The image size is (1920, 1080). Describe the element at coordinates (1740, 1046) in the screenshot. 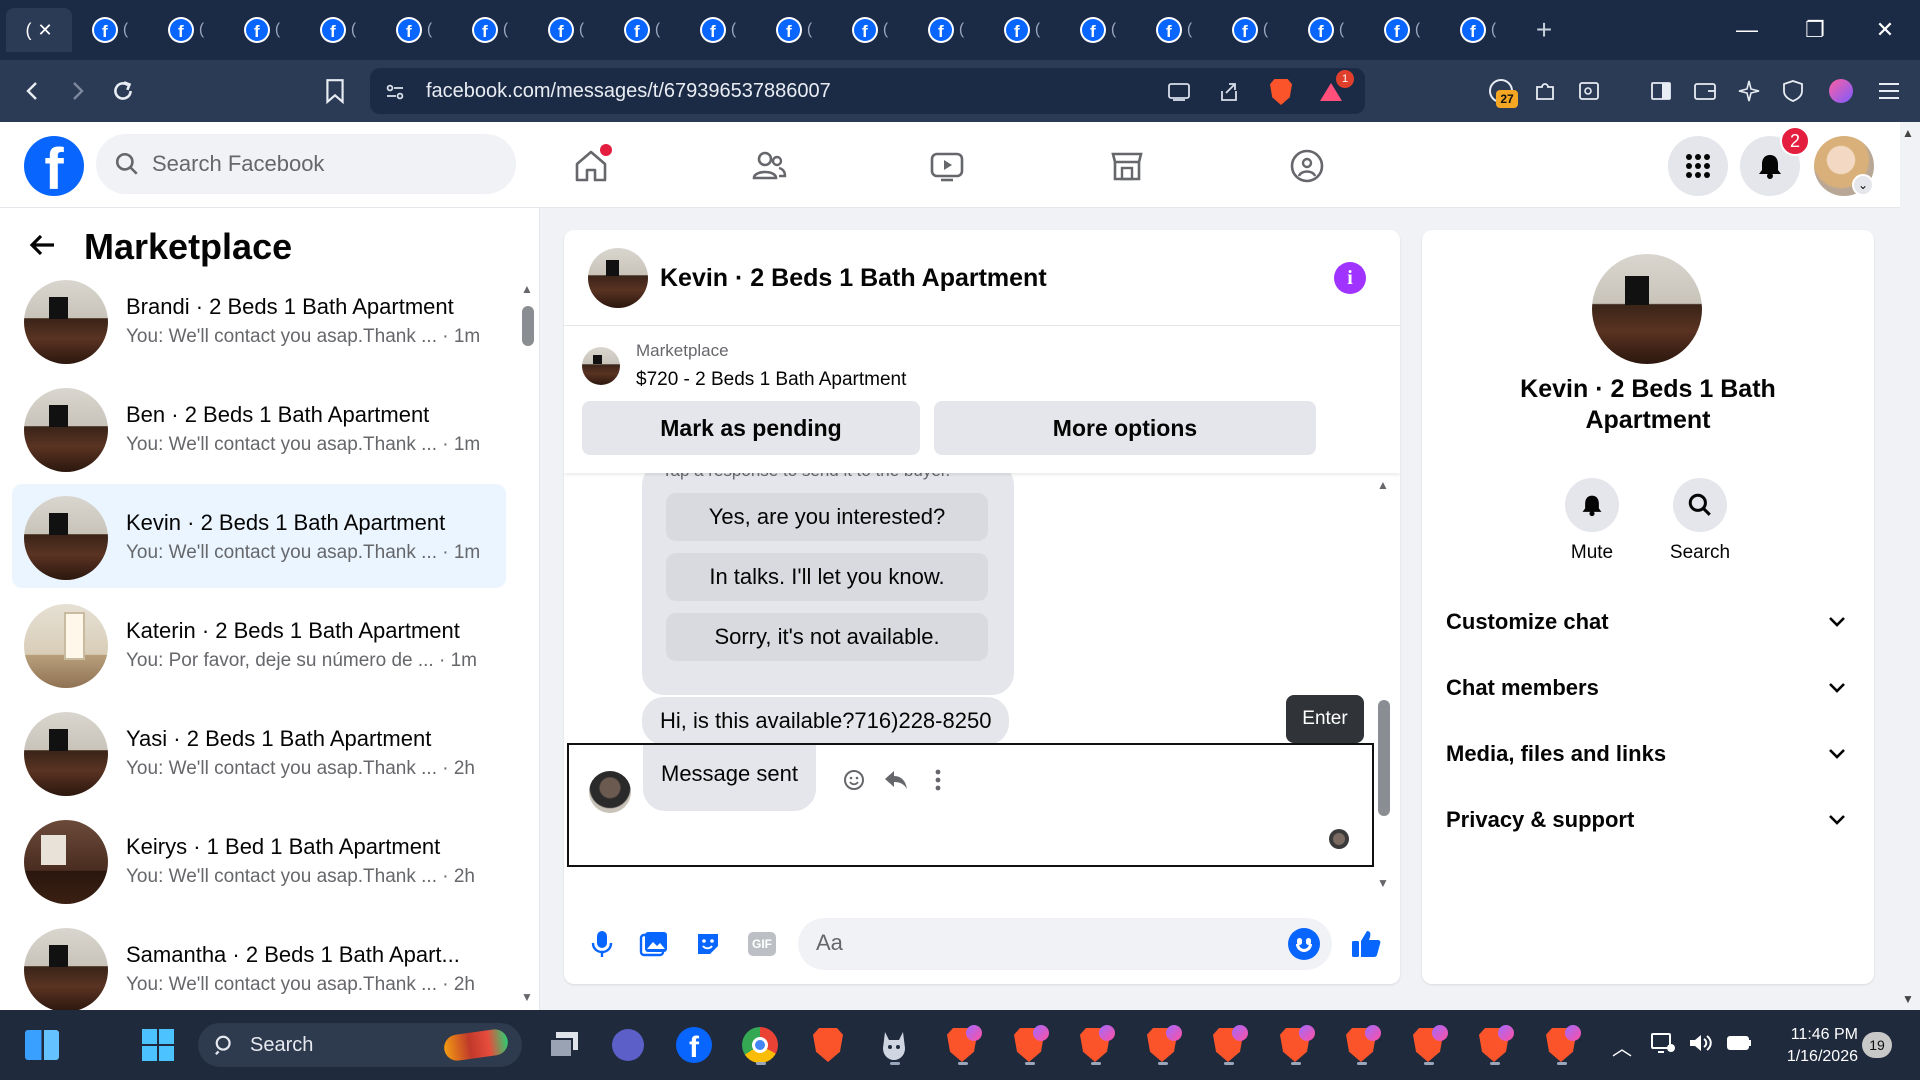

I see `battery-icon` at that location.